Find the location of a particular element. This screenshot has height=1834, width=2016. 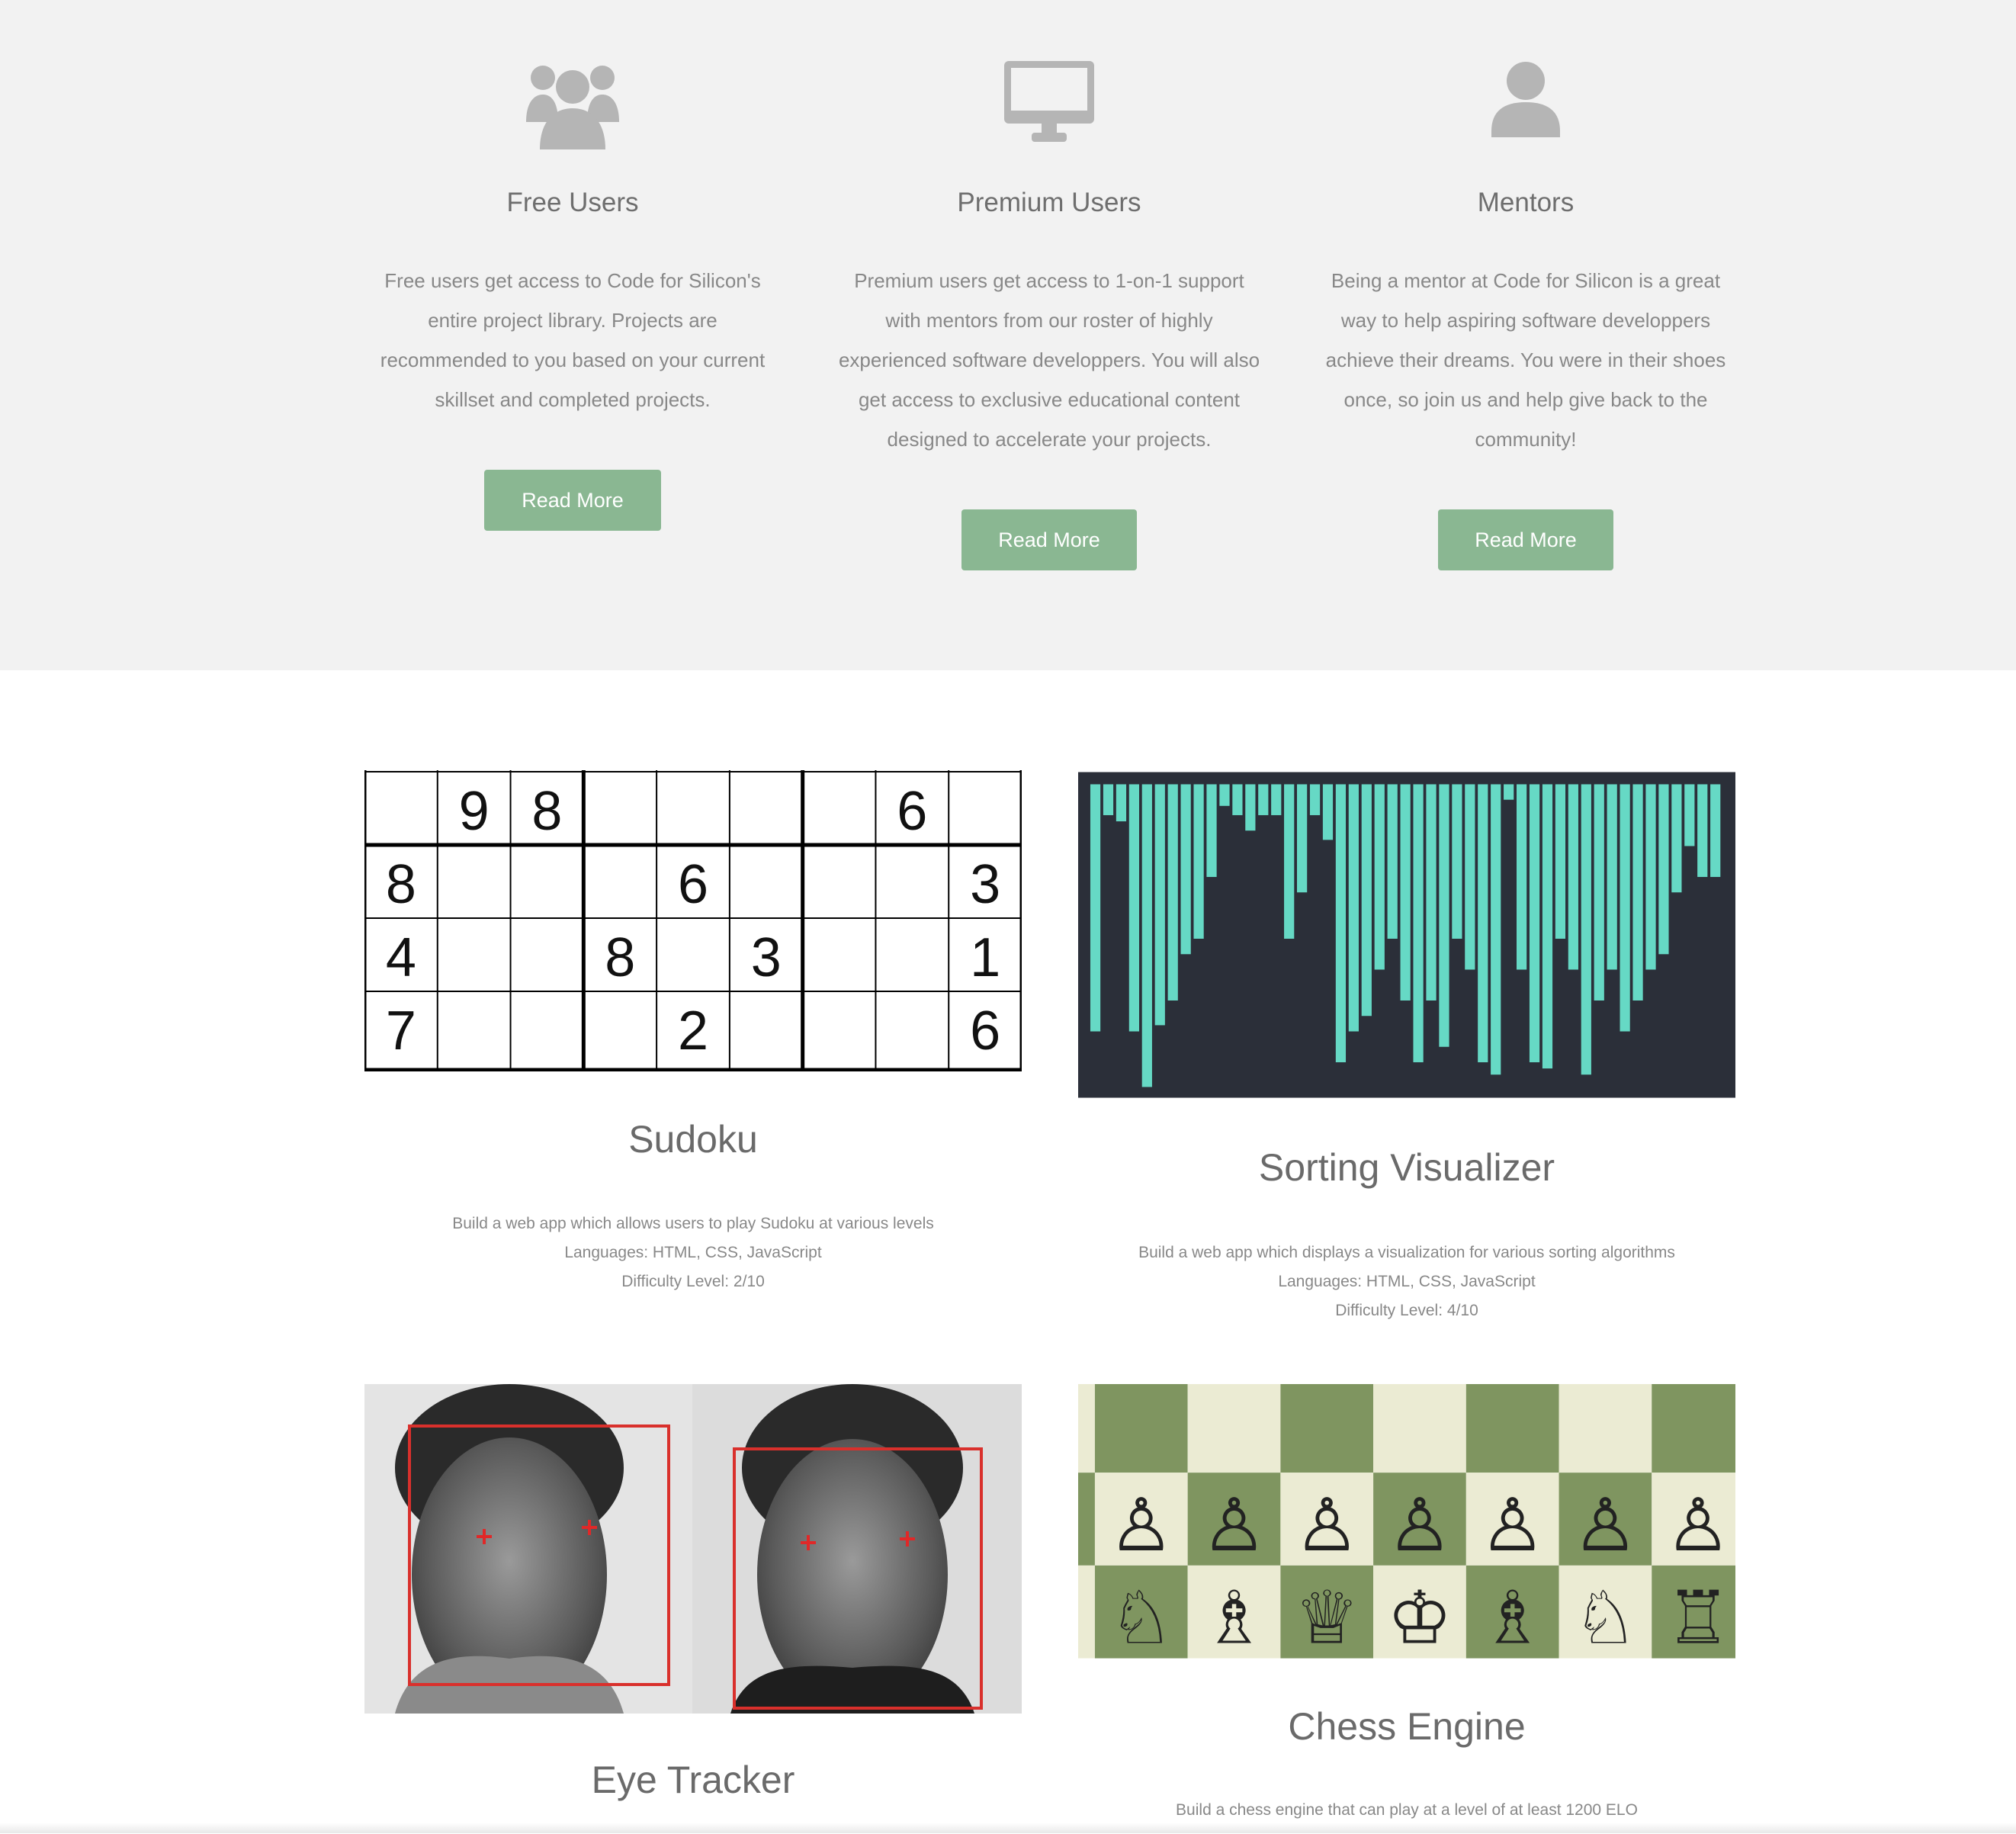

sudoku-thumbnail: 9 8 68 6 34 8 3 17 2 6 is located at coordinates (693, 920).